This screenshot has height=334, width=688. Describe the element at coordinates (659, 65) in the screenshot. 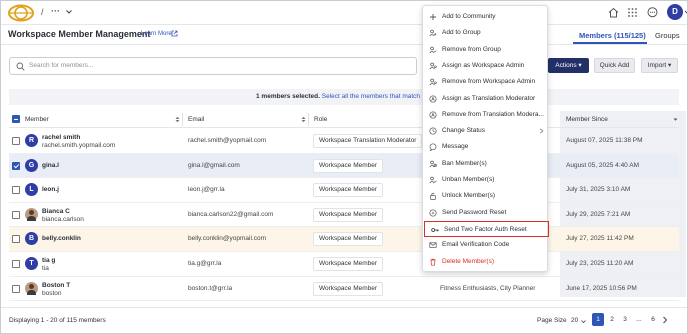

I see `import-button: Import ▾` at that location.